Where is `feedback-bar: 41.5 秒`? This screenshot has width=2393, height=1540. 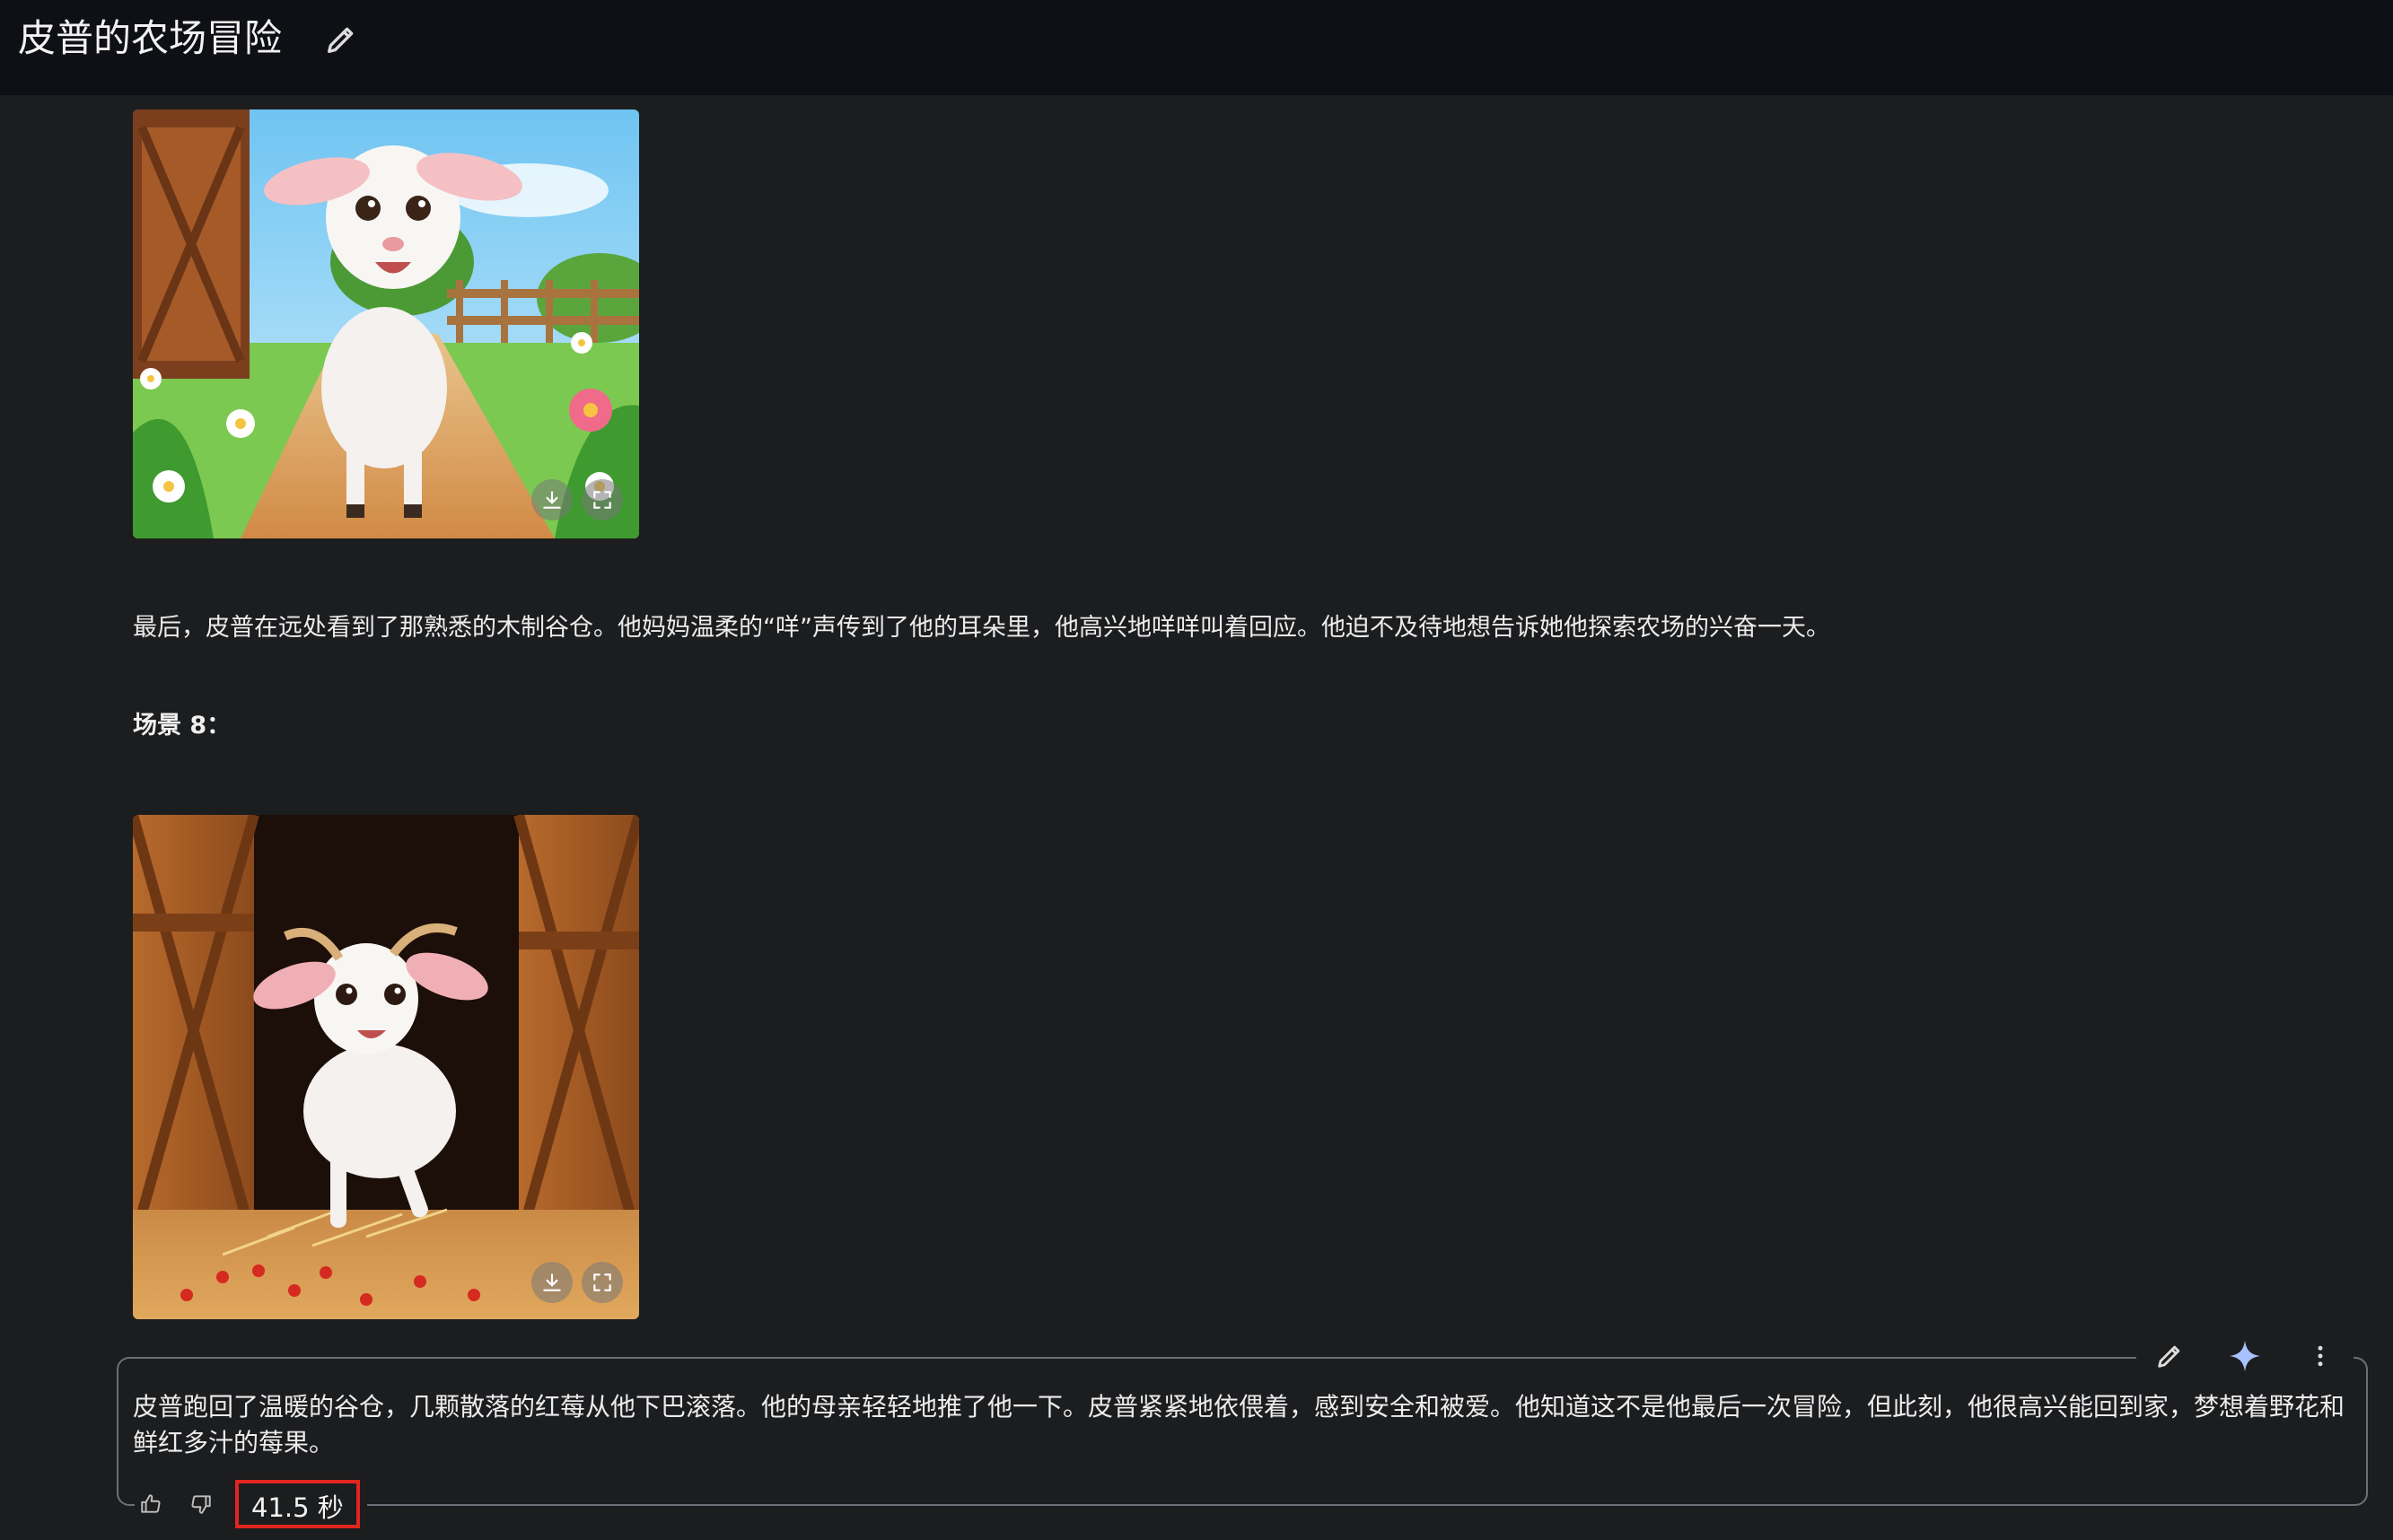
feedback-bar: 41.5 秒 is located at coordinates (251, 1504).